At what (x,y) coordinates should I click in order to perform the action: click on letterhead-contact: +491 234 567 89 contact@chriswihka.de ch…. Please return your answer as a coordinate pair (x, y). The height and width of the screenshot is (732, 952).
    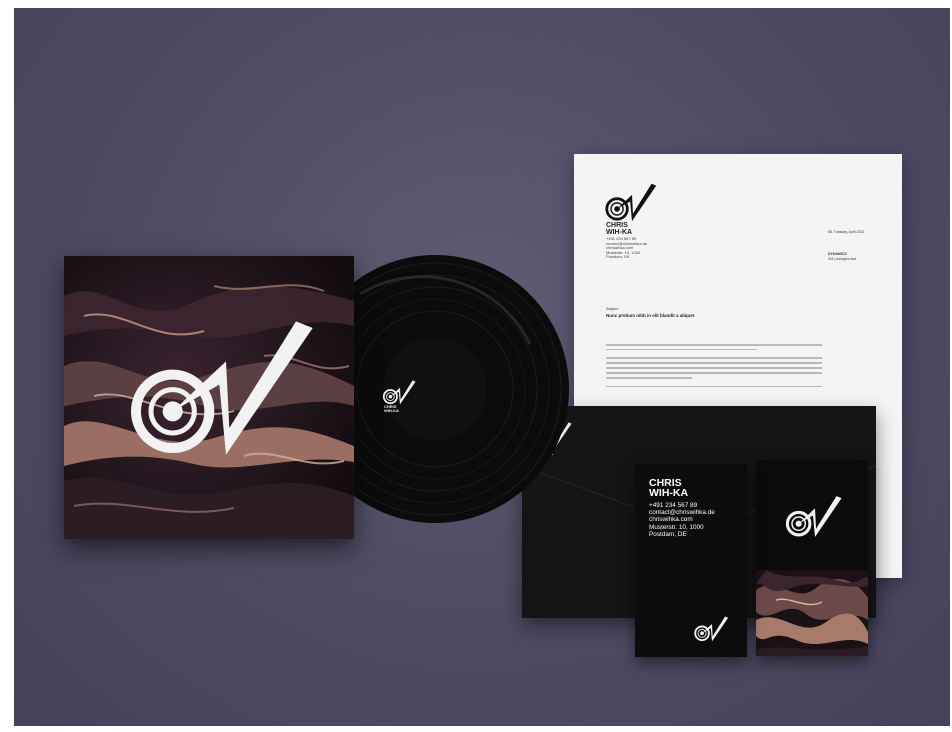
    Looking at the image, I should click on (627, 248).